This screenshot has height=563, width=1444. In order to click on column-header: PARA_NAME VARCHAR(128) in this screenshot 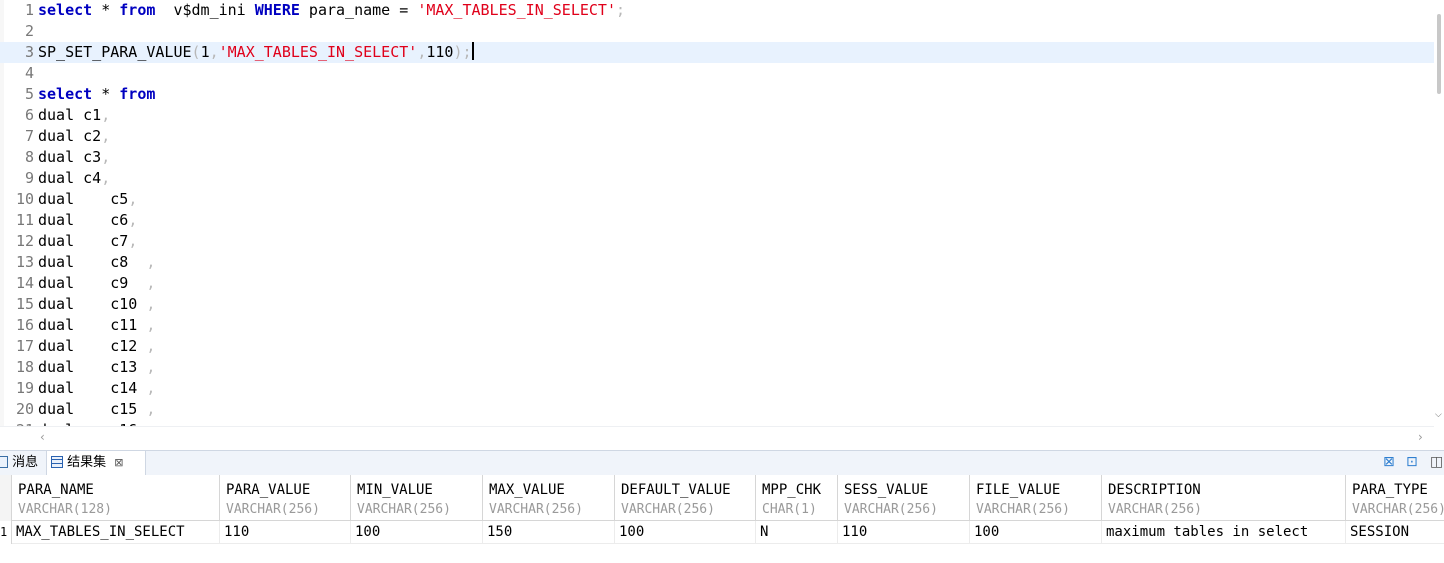, I will do `click(116, 498)`.